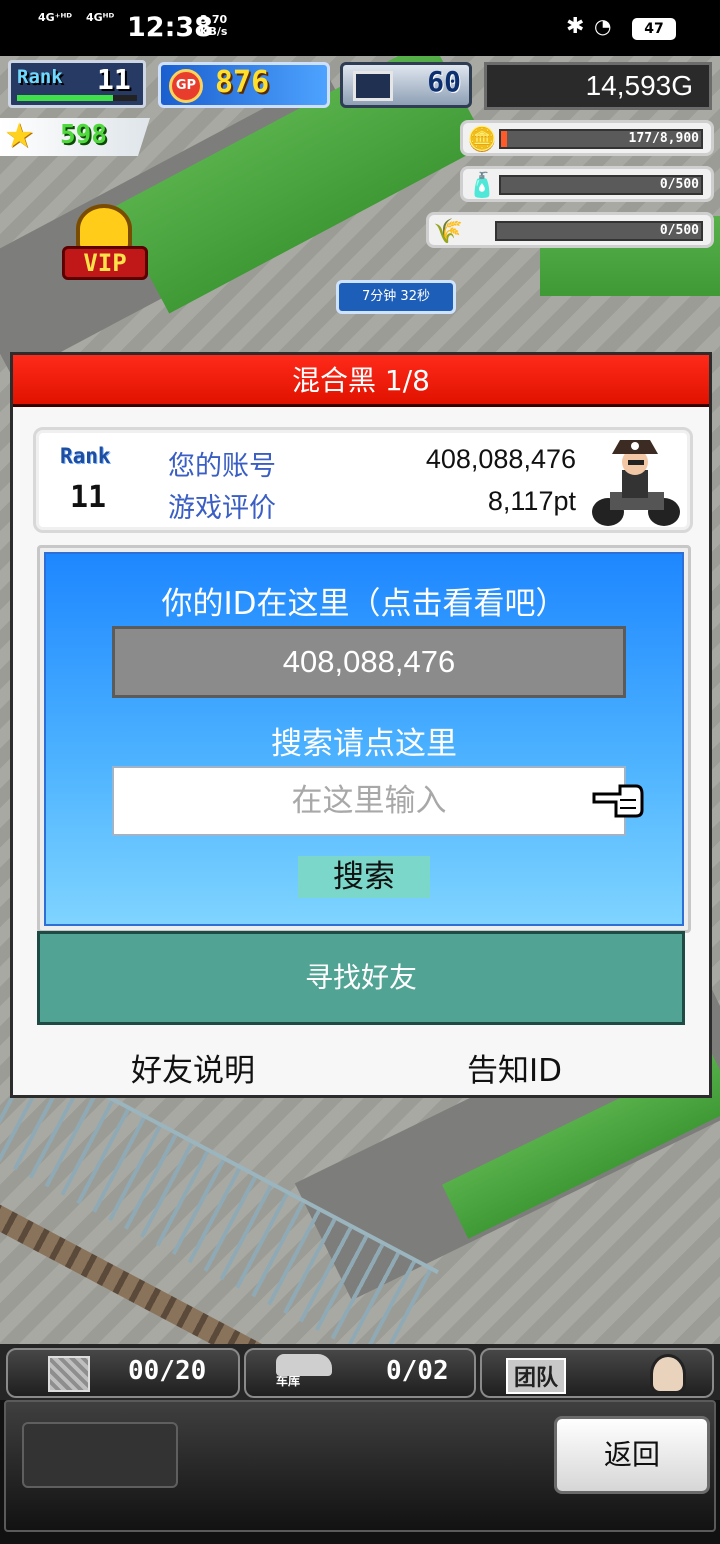 This screenshot has height=1544, width=720. Describe the element at coordinates (360, 28) in the screenshot. I see `system-status-bar: 4G⁺ᴴᴰ 4Gᴴᴰ 12:38 3.70 KB/s ✱ ◔ 47` at that location.